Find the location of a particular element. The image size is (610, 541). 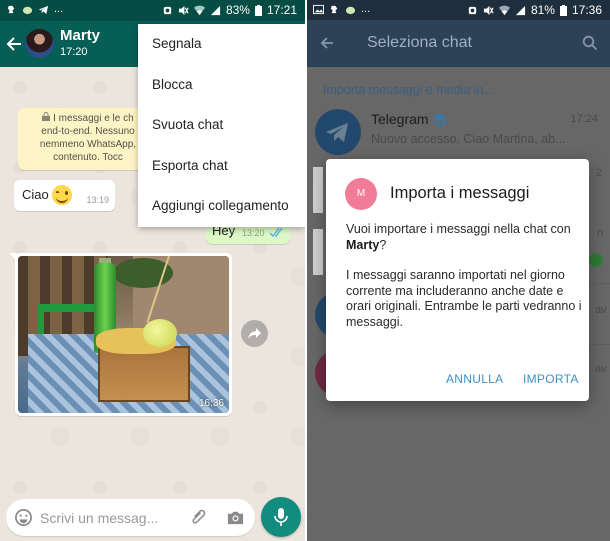

photo-thumbnail: 16:36 is located at coordinates (123, 334).